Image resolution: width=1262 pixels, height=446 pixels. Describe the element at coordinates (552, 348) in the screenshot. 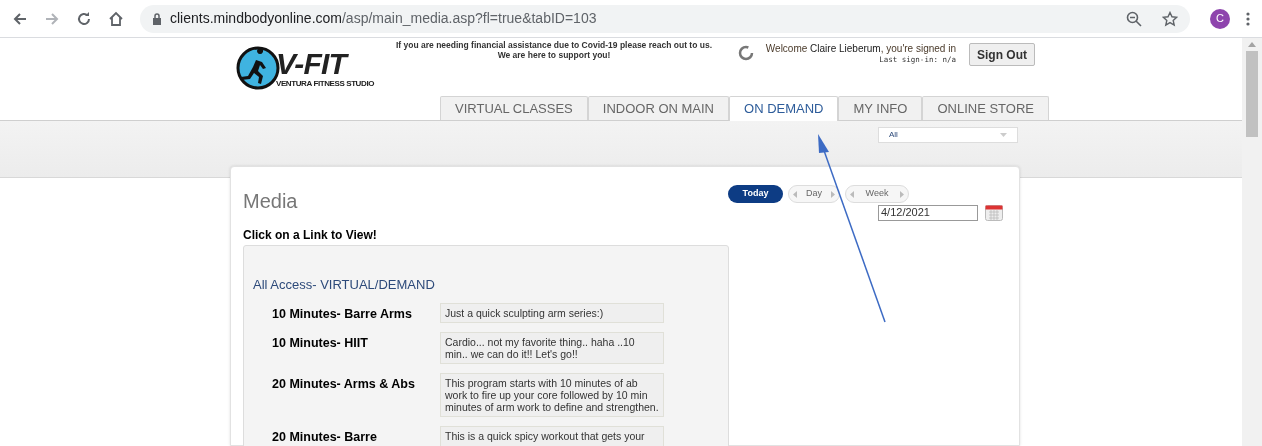

I see `media-item-description: Cardio... not my favorite thing.. haha ..10 min.. we can do it!! Let's go!!` at that location.